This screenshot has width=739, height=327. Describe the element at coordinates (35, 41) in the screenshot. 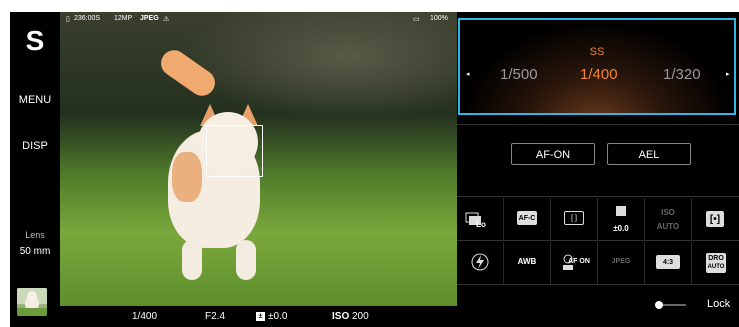

I see `shooting-mode-indicator: S` at that location.